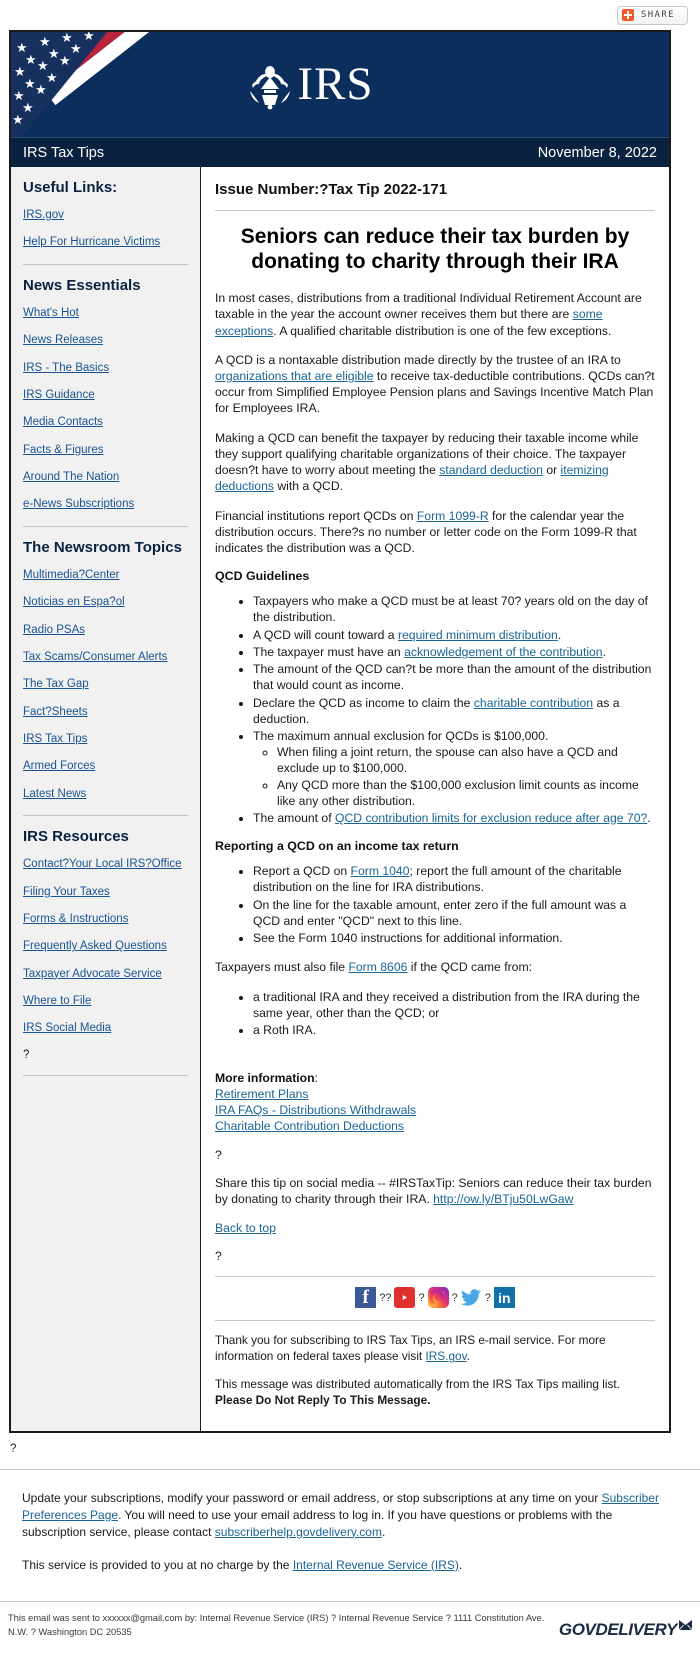 This screenshot has height=1654, width=700. I want to click on us-flag-graphic: ★ ★ ★ ★ ★ ★ ★ ★ ★ ★ ★ ★ ★ ★ ★ ★, so click(138, 84).